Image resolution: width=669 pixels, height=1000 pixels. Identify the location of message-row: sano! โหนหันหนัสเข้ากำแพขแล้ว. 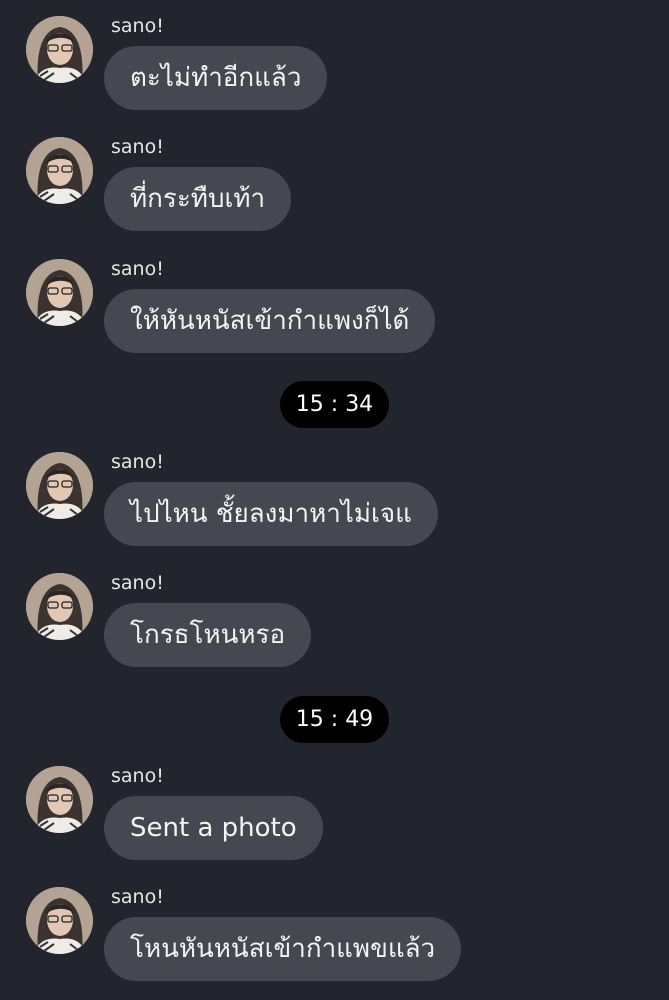
(334, 936).